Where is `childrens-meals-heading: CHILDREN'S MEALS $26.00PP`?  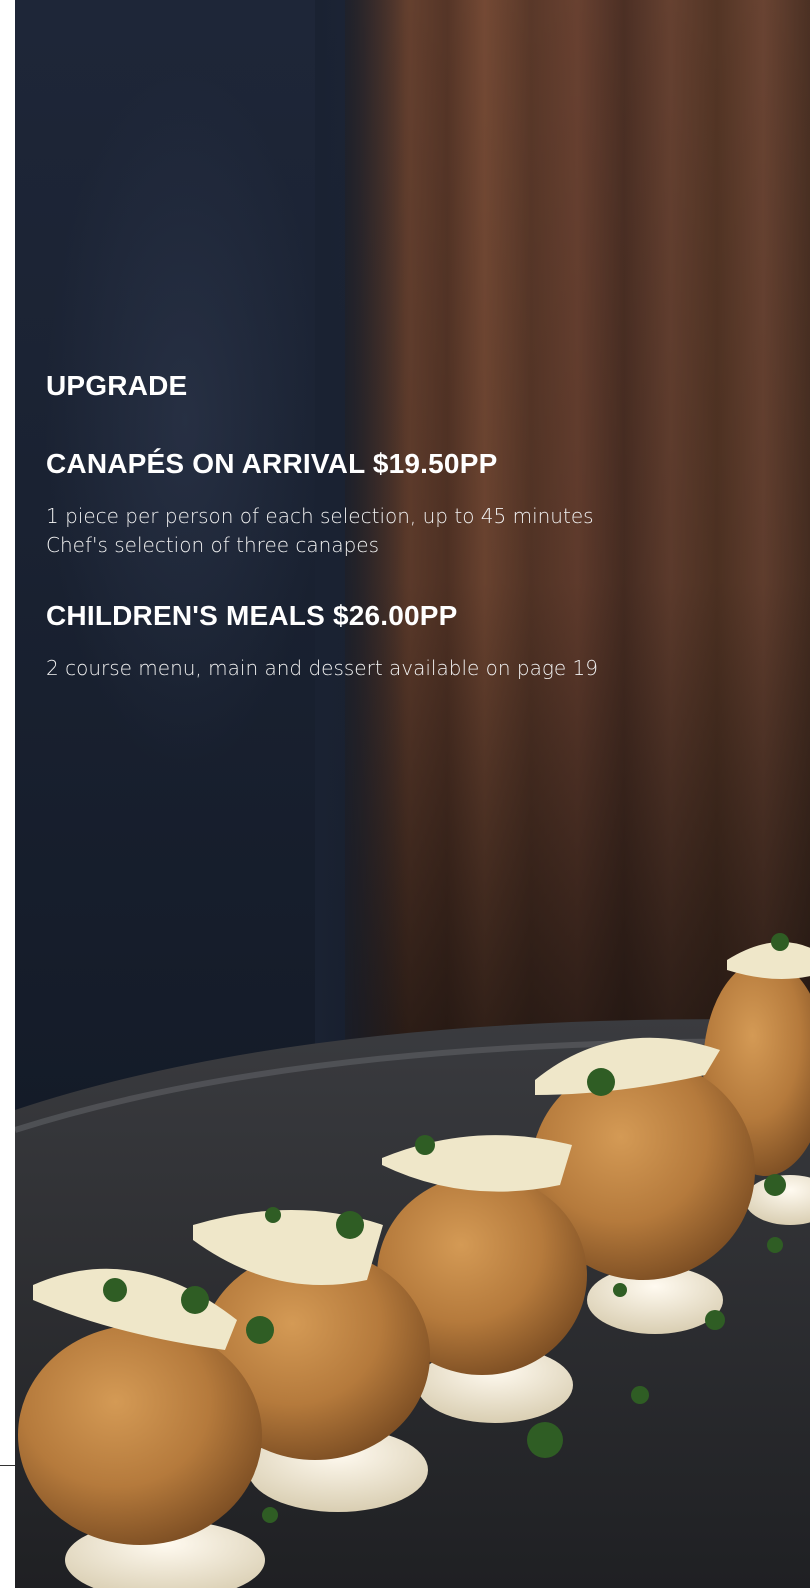 childrens-meals-heading: CHILDREN'S MEALS $26.00PP is located at coordinates (252, 615).